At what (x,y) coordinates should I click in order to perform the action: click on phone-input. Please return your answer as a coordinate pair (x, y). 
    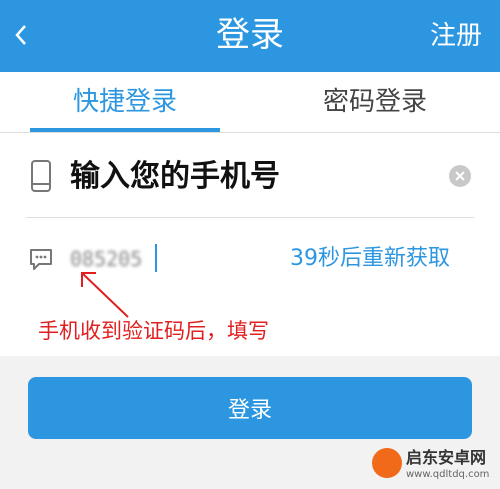
    Looking at the image, I should click on (250, 176).